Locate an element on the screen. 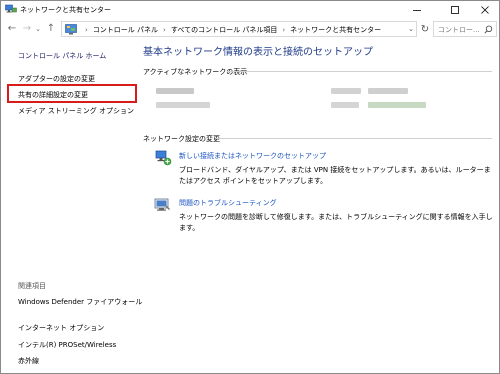 Image resolution: width=500 pixels, height=374 pixels. forward-button: → is located at coordinates (27, 28).